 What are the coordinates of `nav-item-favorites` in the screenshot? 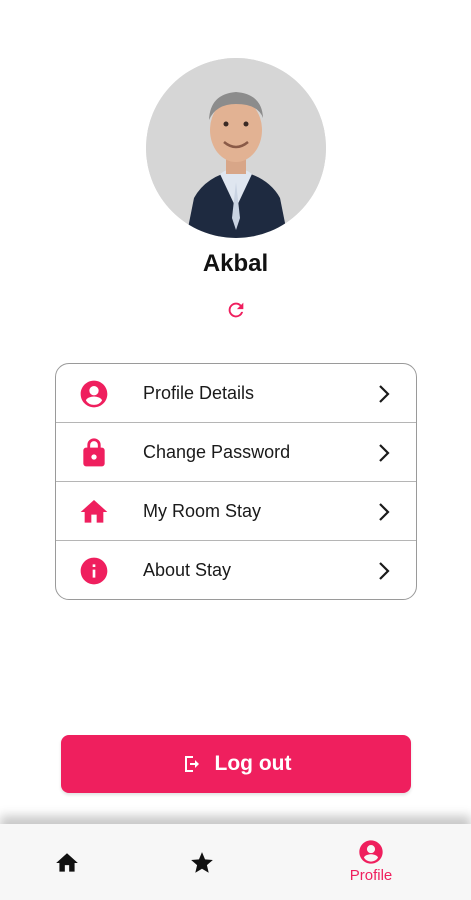 It's located at (202, 863).